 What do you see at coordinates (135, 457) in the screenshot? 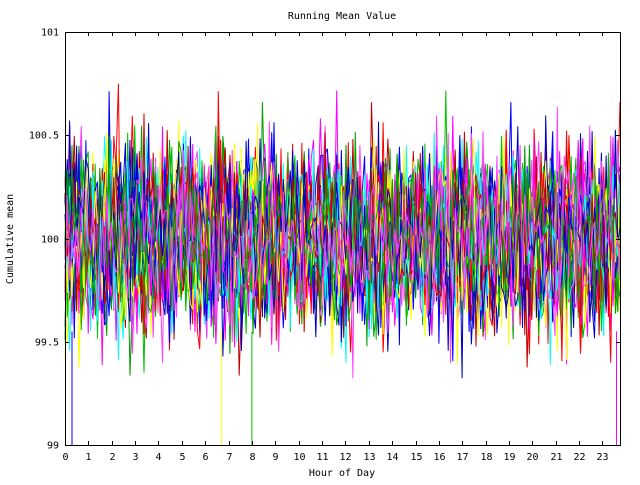
I see `x-tick-label: 3` at bounding box center [135, 457].